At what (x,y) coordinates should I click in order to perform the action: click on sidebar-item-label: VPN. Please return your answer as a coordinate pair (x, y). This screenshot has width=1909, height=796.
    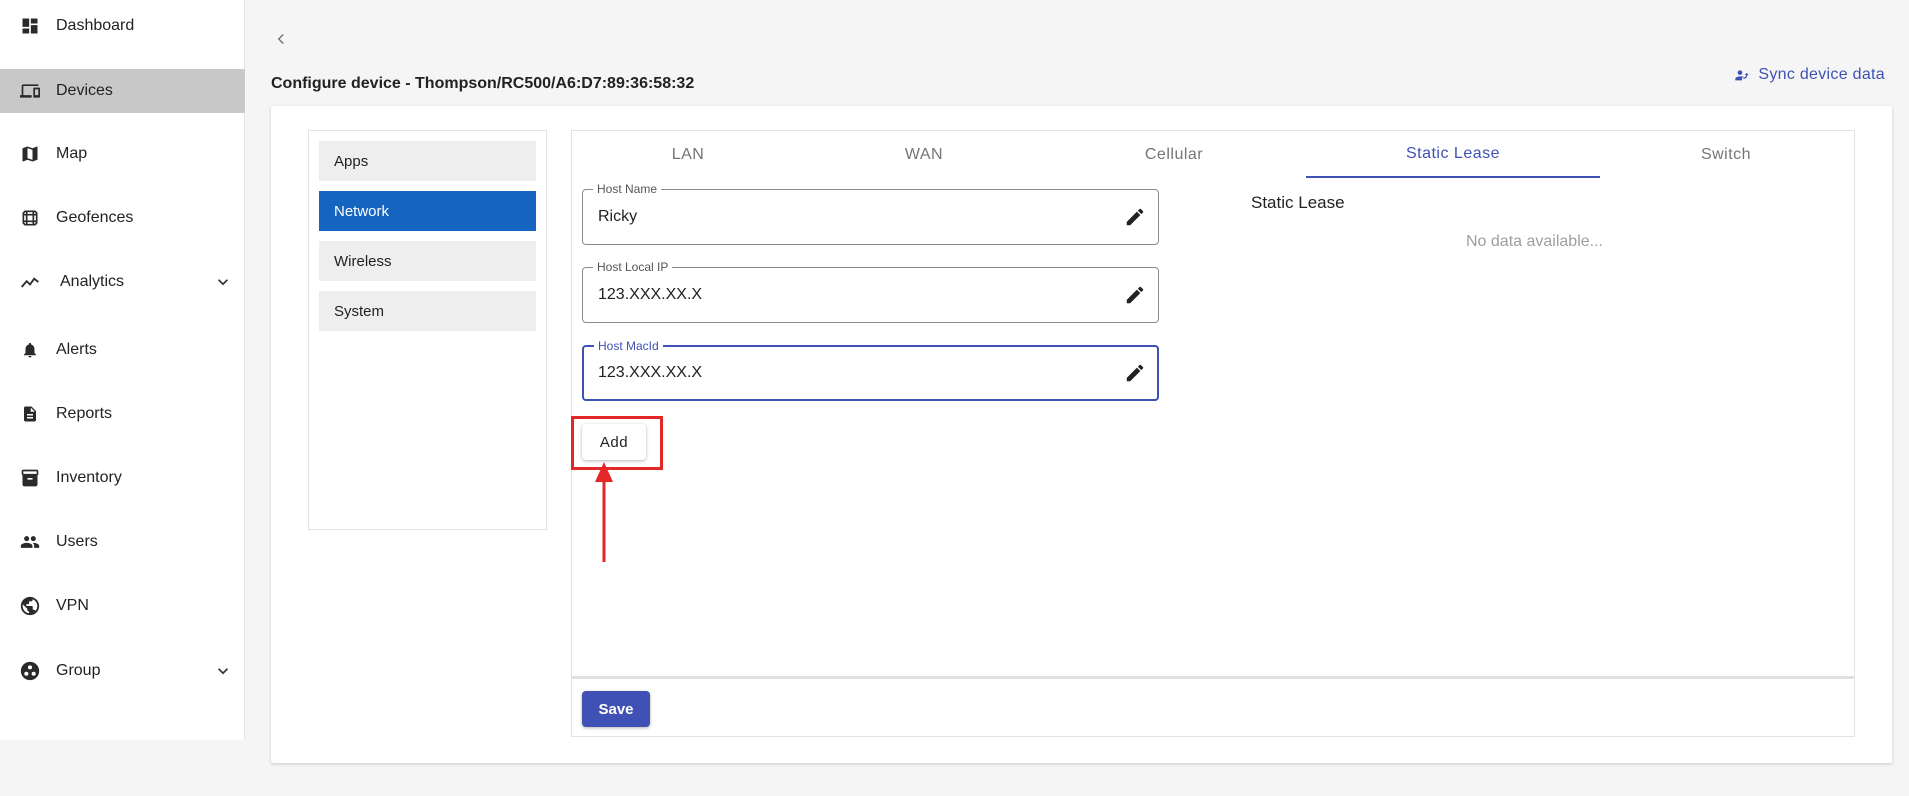
    Looking at the image, I should click on (72, 605).